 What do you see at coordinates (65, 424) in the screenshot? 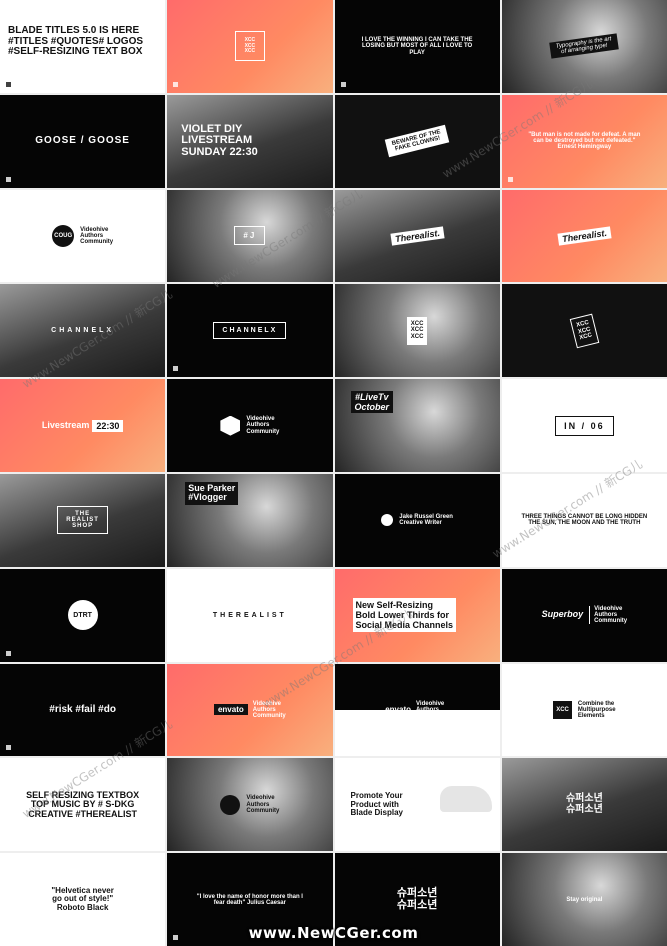
I see `tile-title: Livestream` at bounding box center [65, 424].